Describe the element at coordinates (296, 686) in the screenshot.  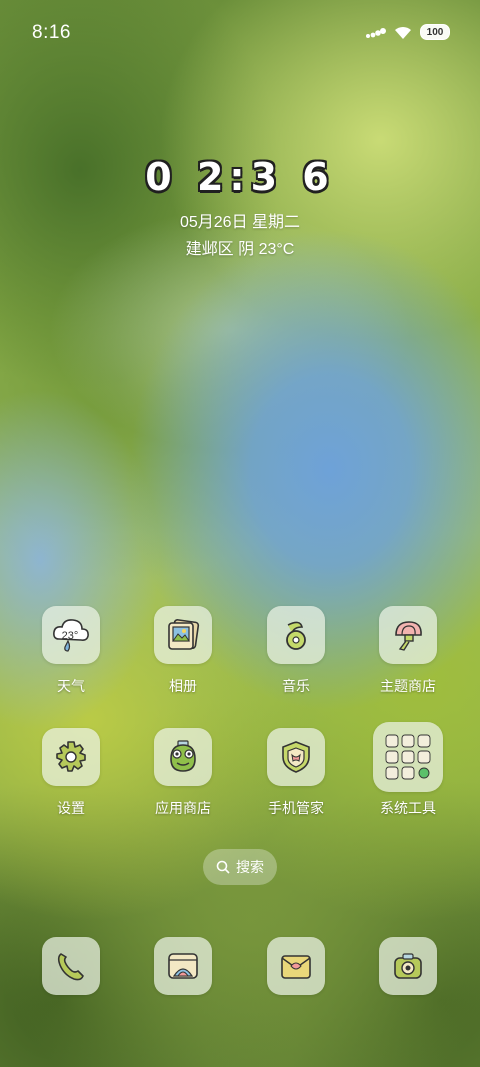
I see `app-label: 音乐` at that location.